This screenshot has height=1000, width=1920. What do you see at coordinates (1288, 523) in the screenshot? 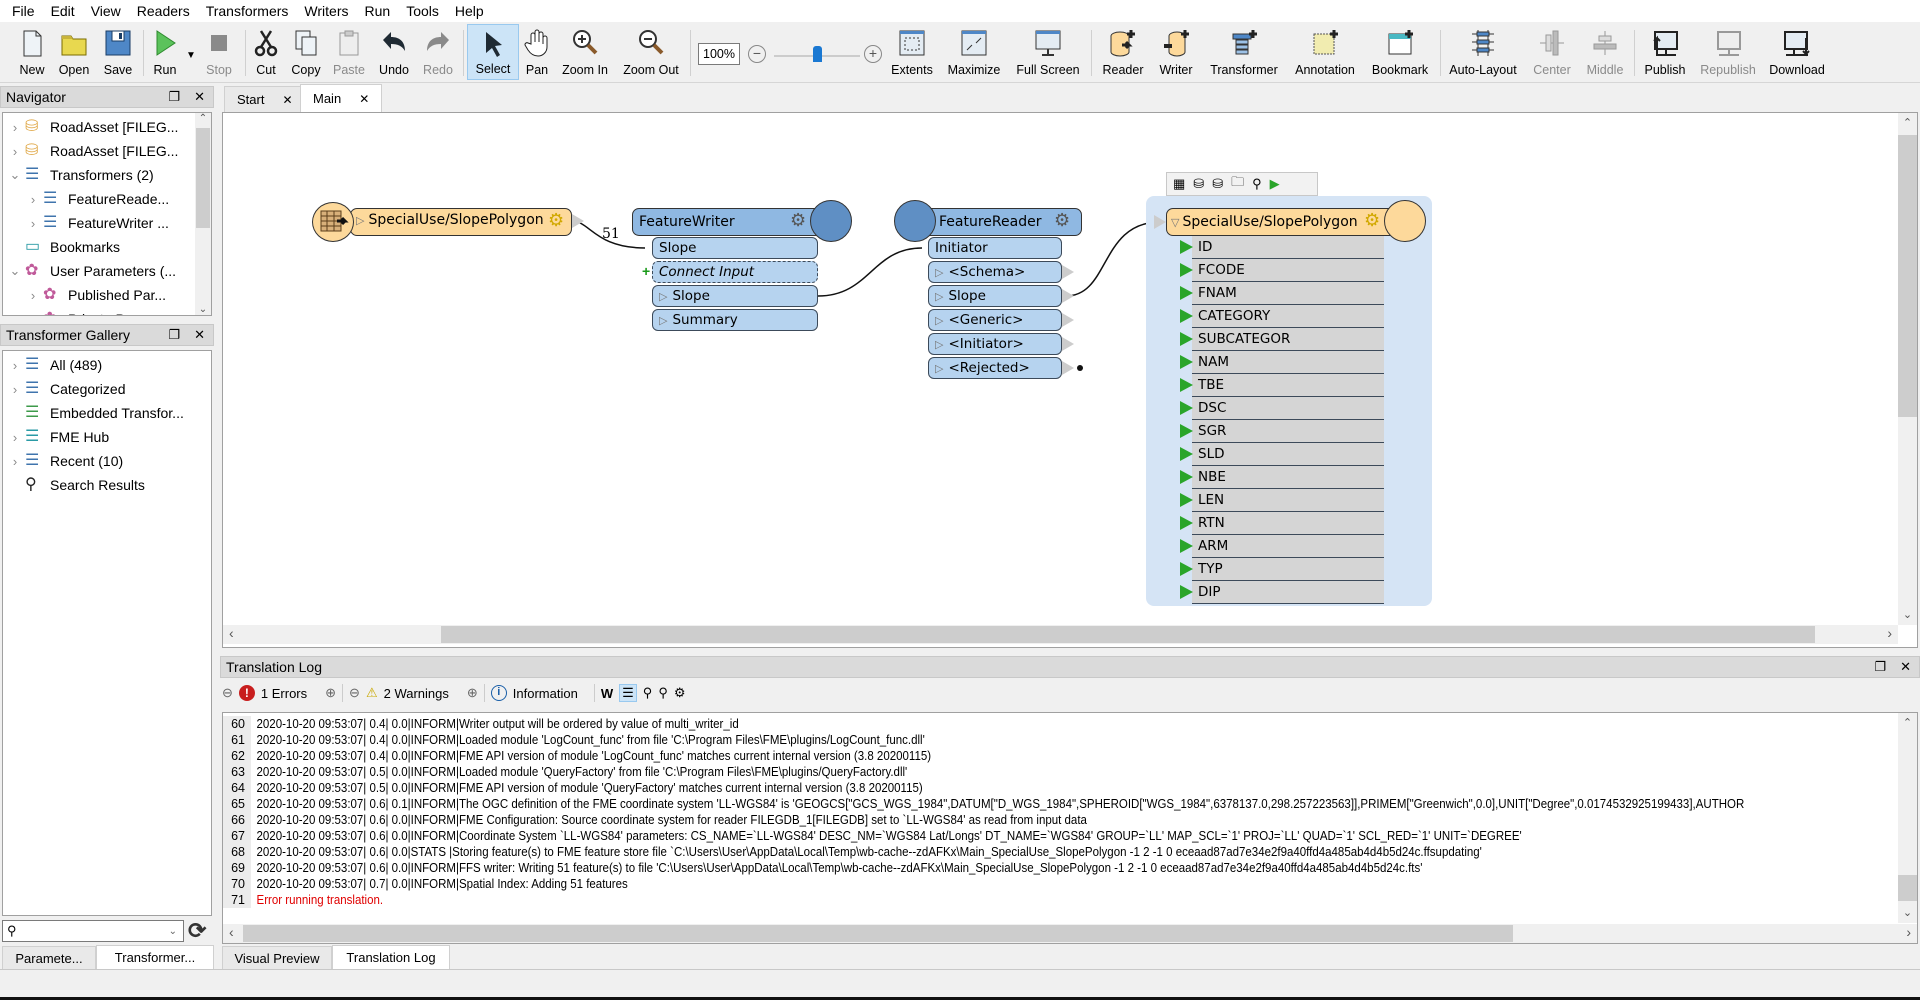
I see `attribute-row: RTN` at bounding box center [1288, 523].